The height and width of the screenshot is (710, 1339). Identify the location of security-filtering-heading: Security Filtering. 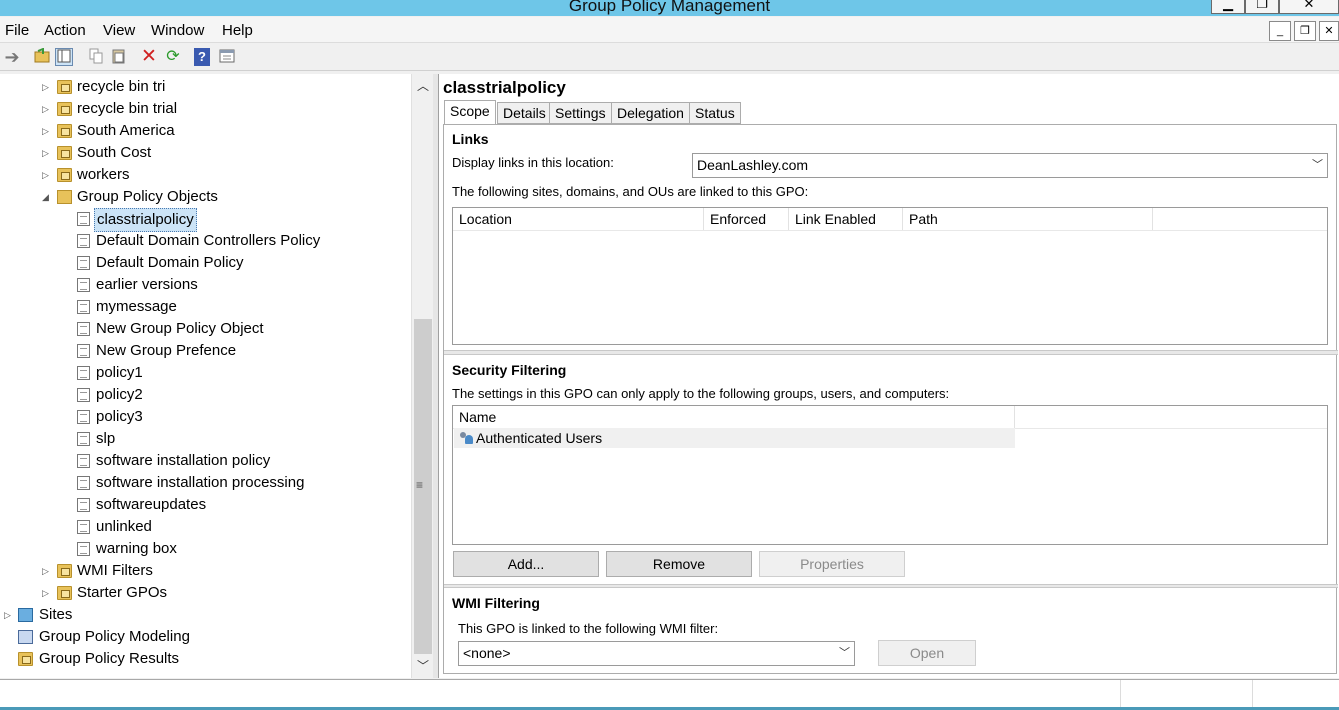
(509, 370).